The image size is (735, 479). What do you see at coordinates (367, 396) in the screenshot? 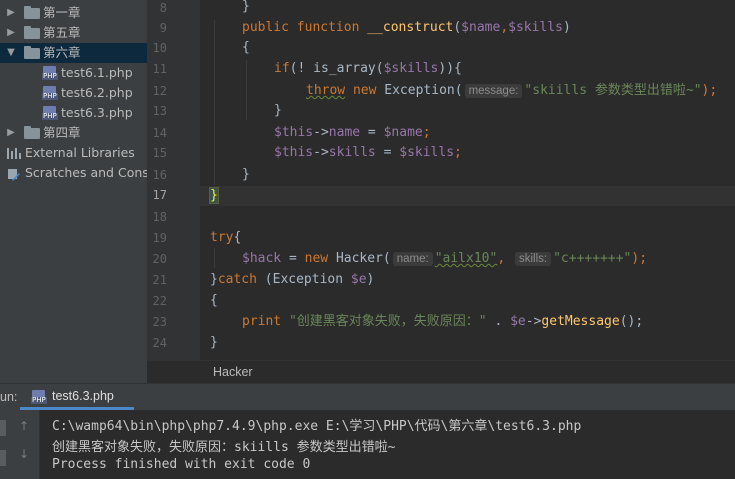
I see `run-panel-header: un: PHP test6.3.php` at bounding box center [367, 396].